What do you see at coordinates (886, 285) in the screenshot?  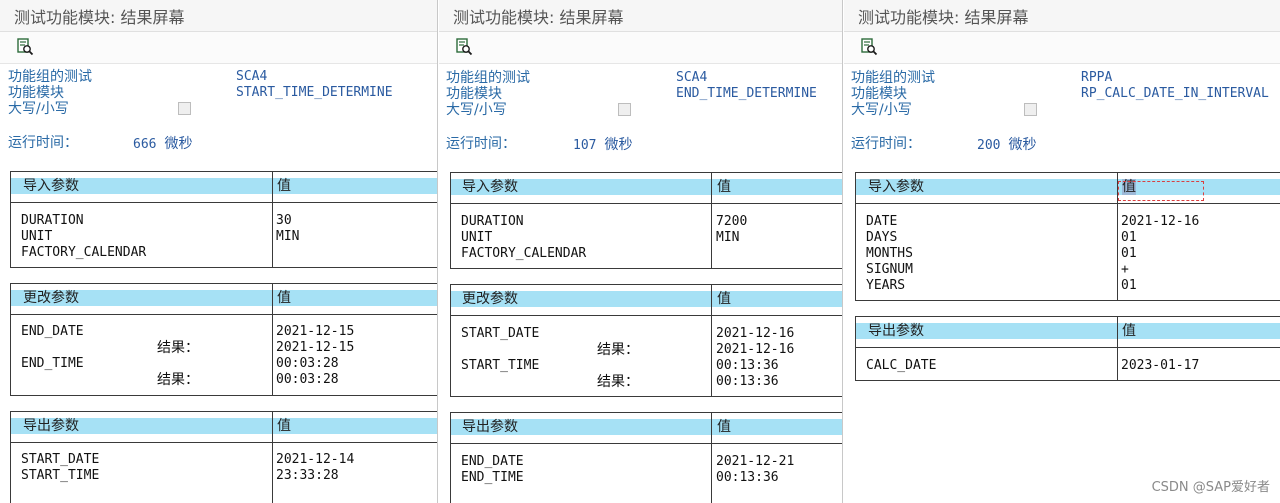 I see `param-name: YEARS` at bounding box center [886, 285].